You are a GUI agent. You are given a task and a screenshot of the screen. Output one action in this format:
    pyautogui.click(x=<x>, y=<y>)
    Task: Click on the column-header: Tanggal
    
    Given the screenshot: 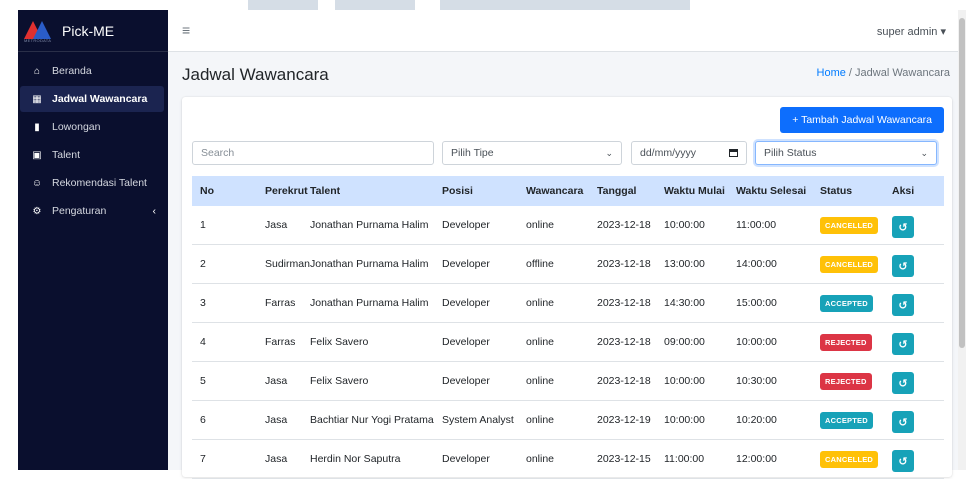 What is the action you would take?
    pyautogui.click(x=616, y=191)
    